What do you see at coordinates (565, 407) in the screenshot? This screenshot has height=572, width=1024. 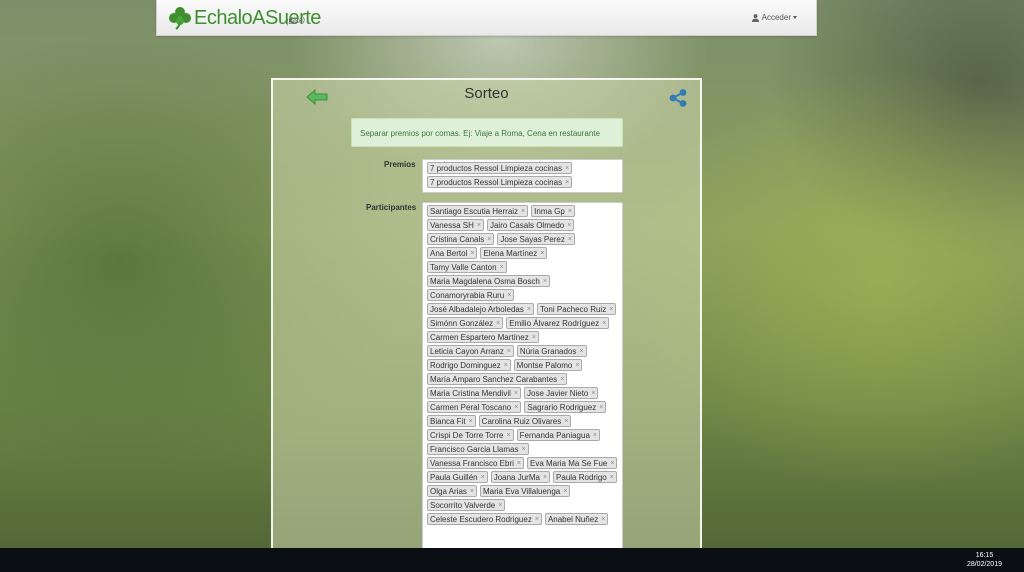 I see `participant-tag: Sagrario Rodriguez ×` at bounding box center [565, 407].